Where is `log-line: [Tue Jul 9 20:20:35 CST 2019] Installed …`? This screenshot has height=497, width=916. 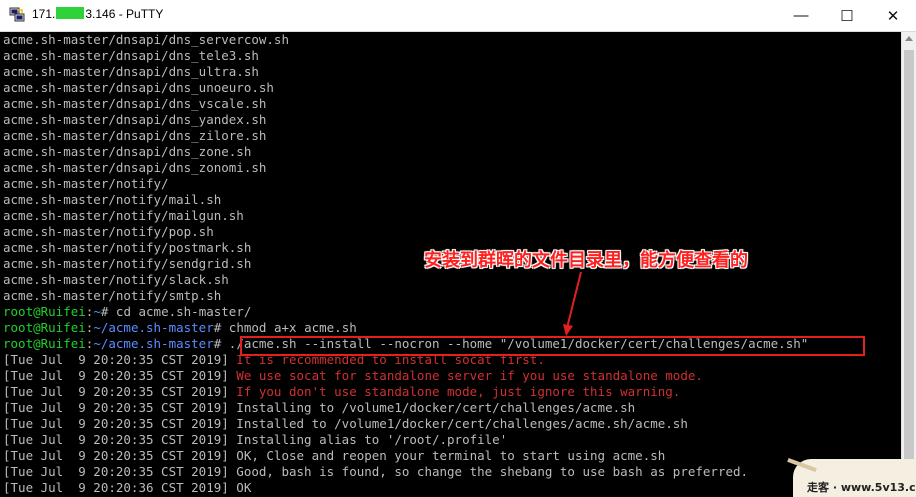 log-line: [Tue Jul 9 20:20:35 CST 2019] Installed … is located at coordinates (345, 424).